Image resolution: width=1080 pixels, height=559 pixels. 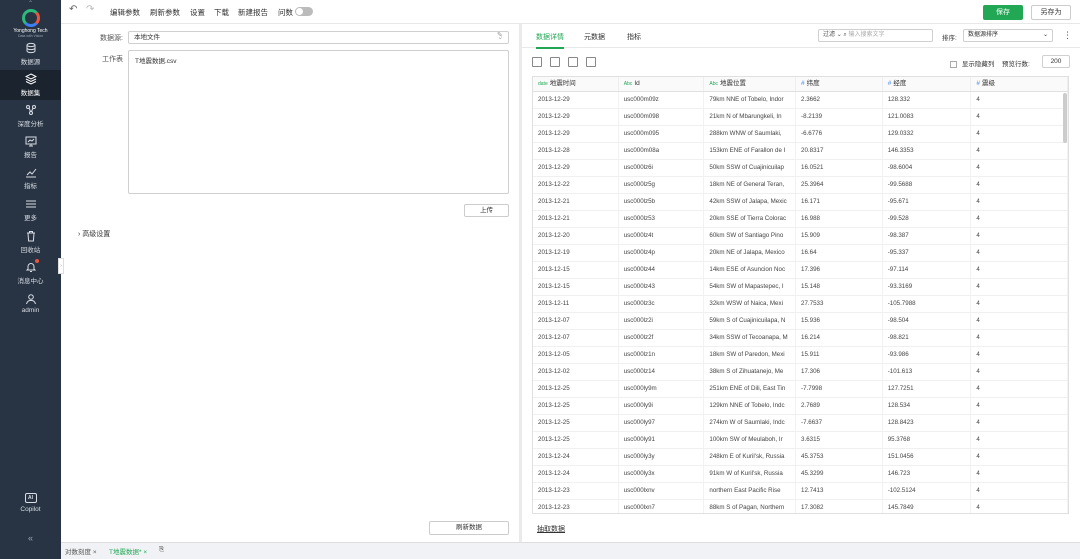 What do you see at coordinates (30, 242) in the screenshot?
I see `sidebar-item-trash: 回收站` at bounding box center [30, 242].